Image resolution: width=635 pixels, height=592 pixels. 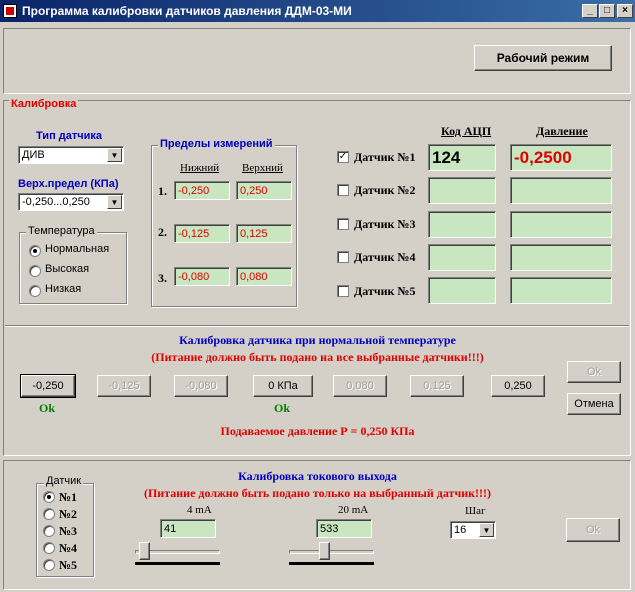 I want to click on temp-high-radio, so click(x=35, y=271).